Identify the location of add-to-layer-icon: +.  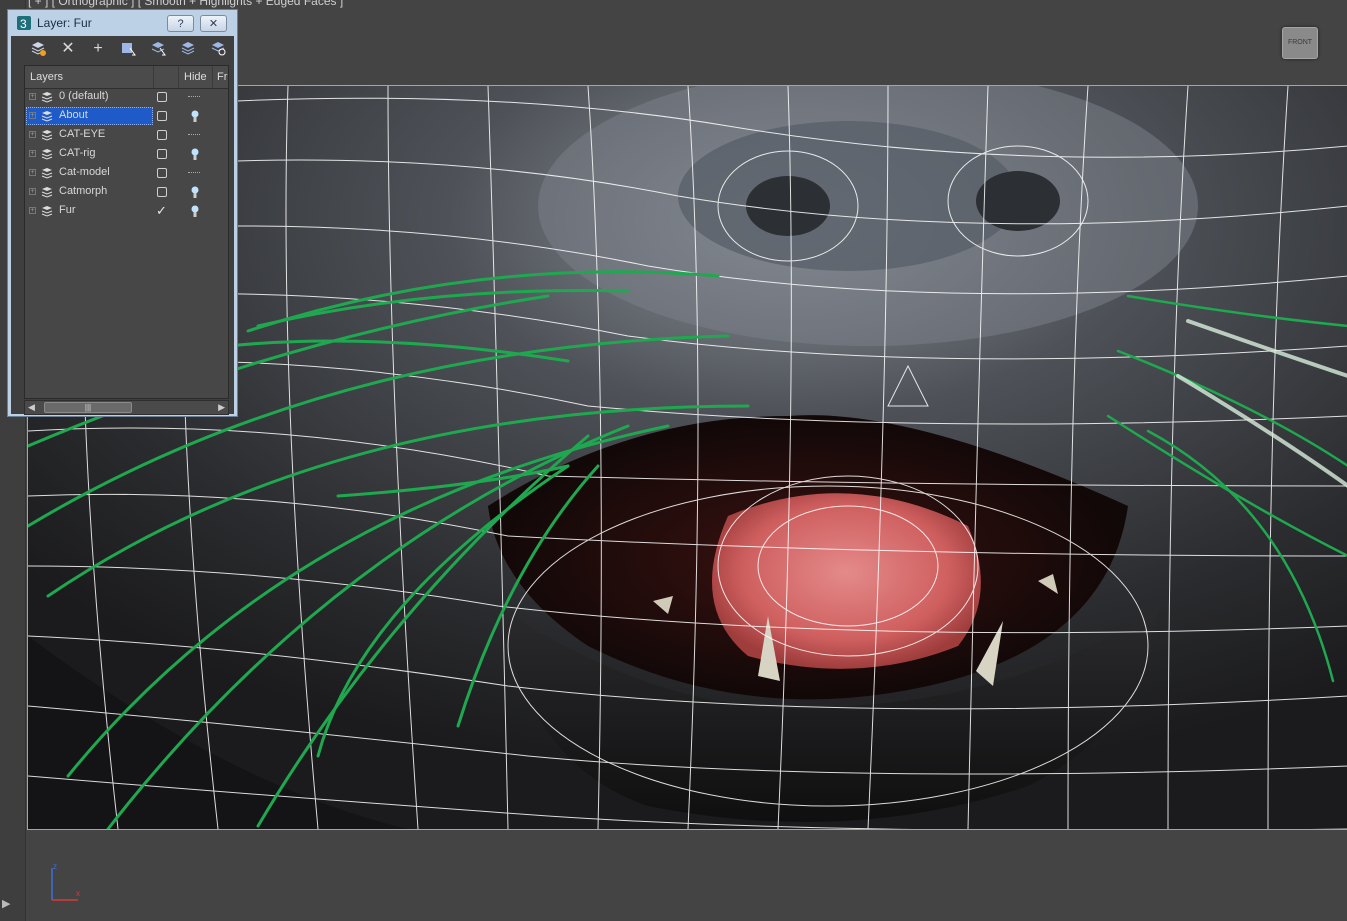
(98, 49).